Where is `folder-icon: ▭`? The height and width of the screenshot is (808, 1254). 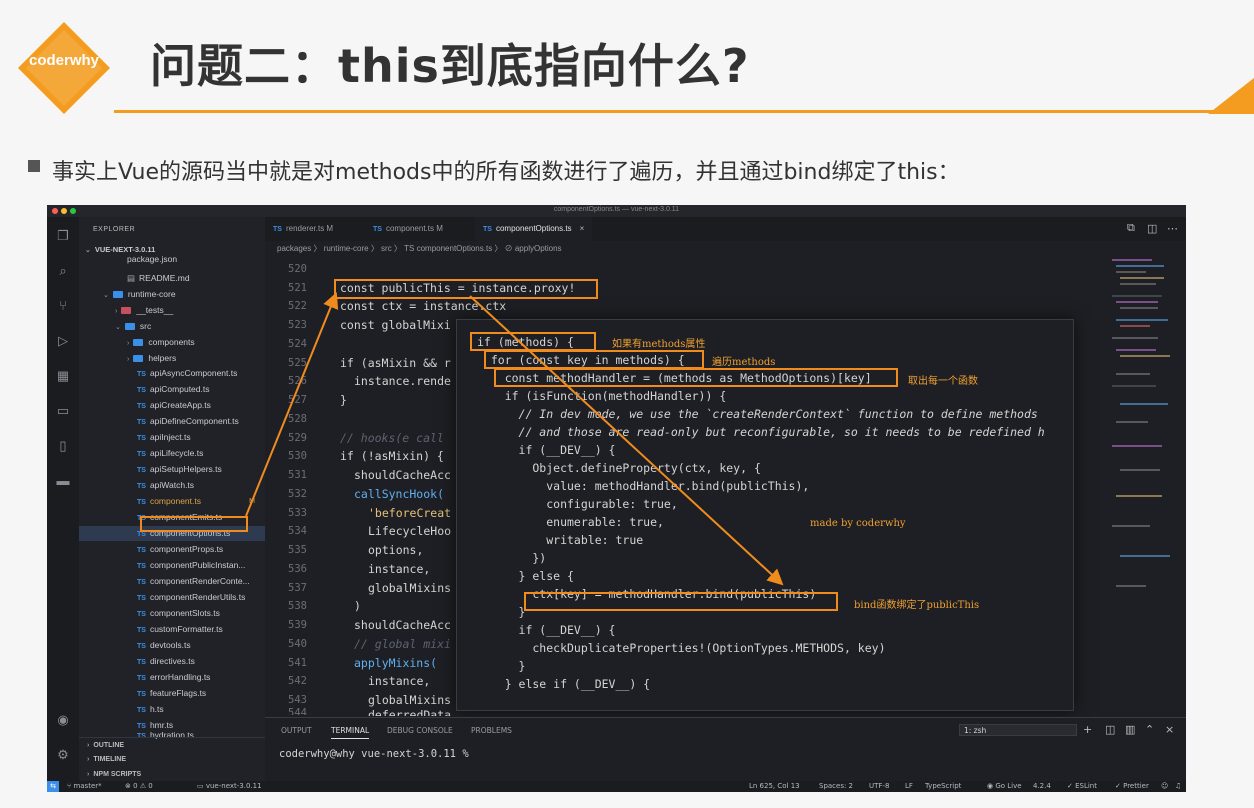 folder-icon: ▭ is located at coordinates (201, 786).